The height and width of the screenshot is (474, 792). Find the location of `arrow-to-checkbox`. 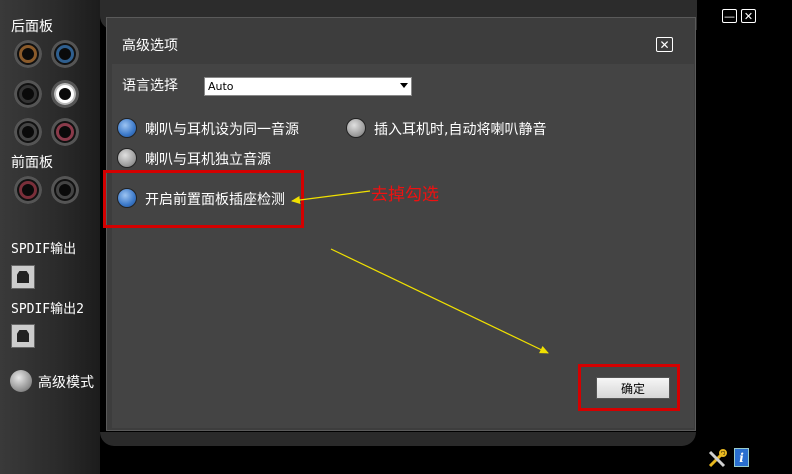

arrow-to-checkbox is located at coordinates (331, 197).